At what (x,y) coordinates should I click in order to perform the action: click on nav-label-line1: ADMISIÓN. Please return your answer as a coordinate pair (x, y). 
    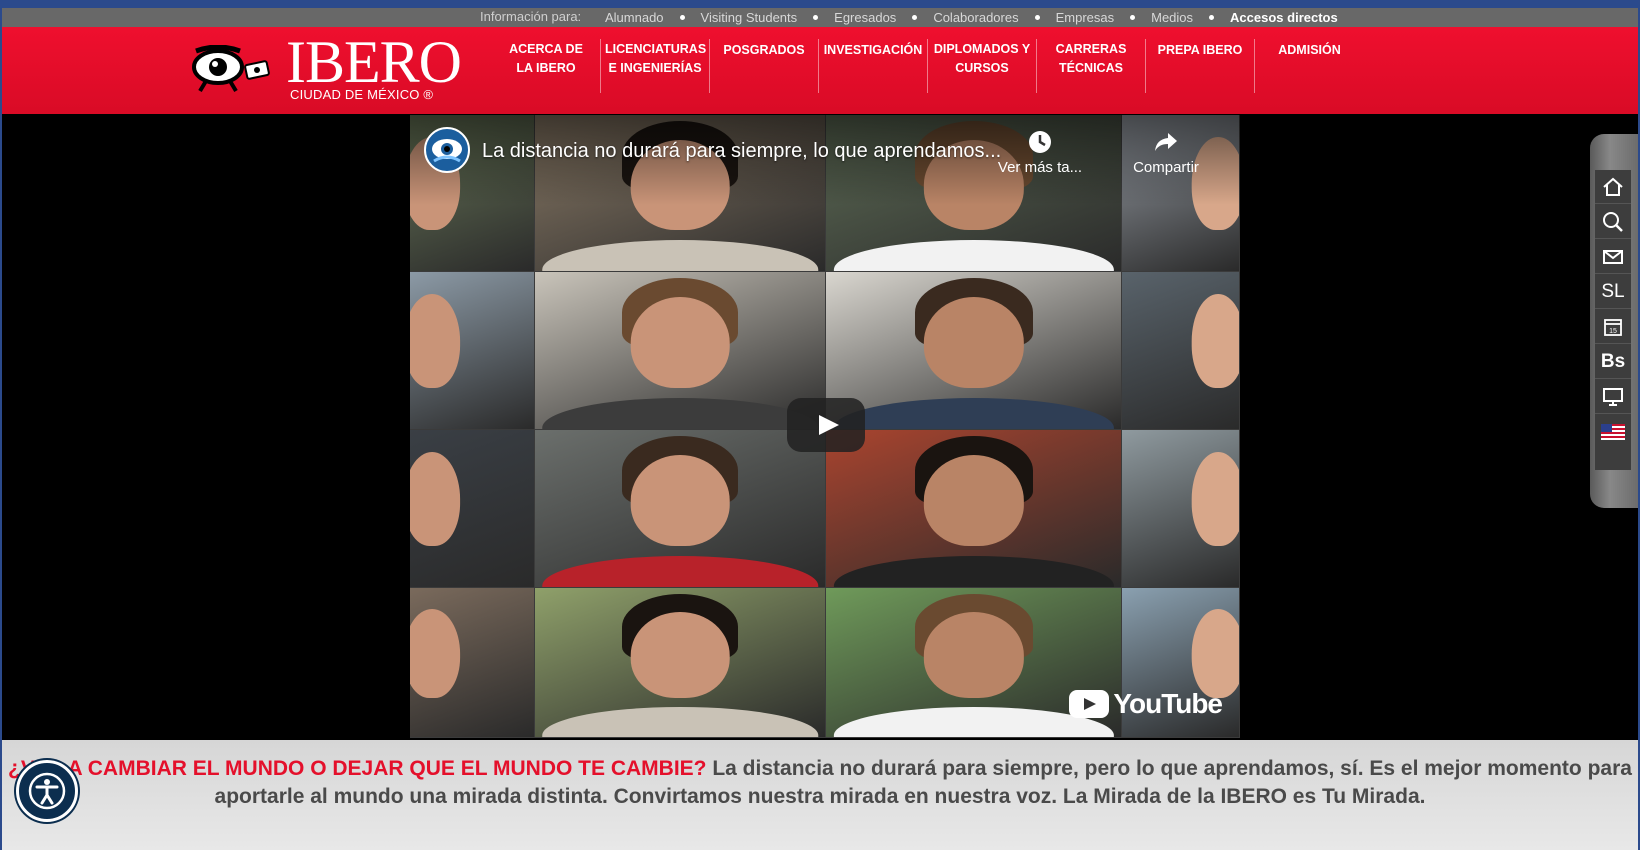
    Looking at the image, I should click on (1309, 49).